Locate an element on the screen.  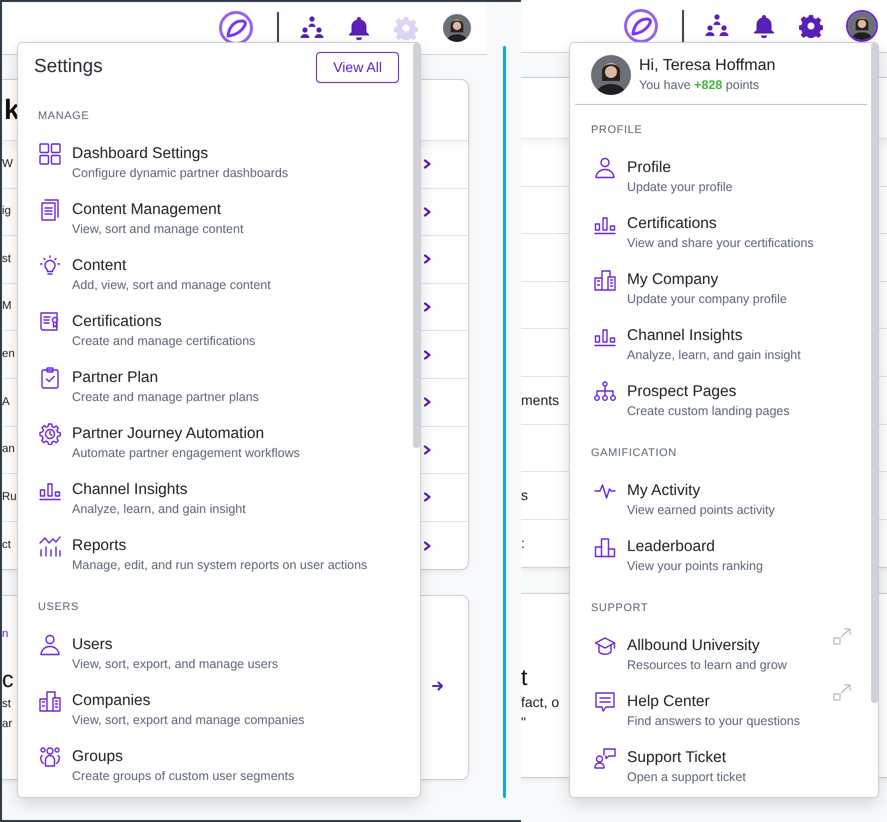
card-text: ar is located at coordinates (7, 724).